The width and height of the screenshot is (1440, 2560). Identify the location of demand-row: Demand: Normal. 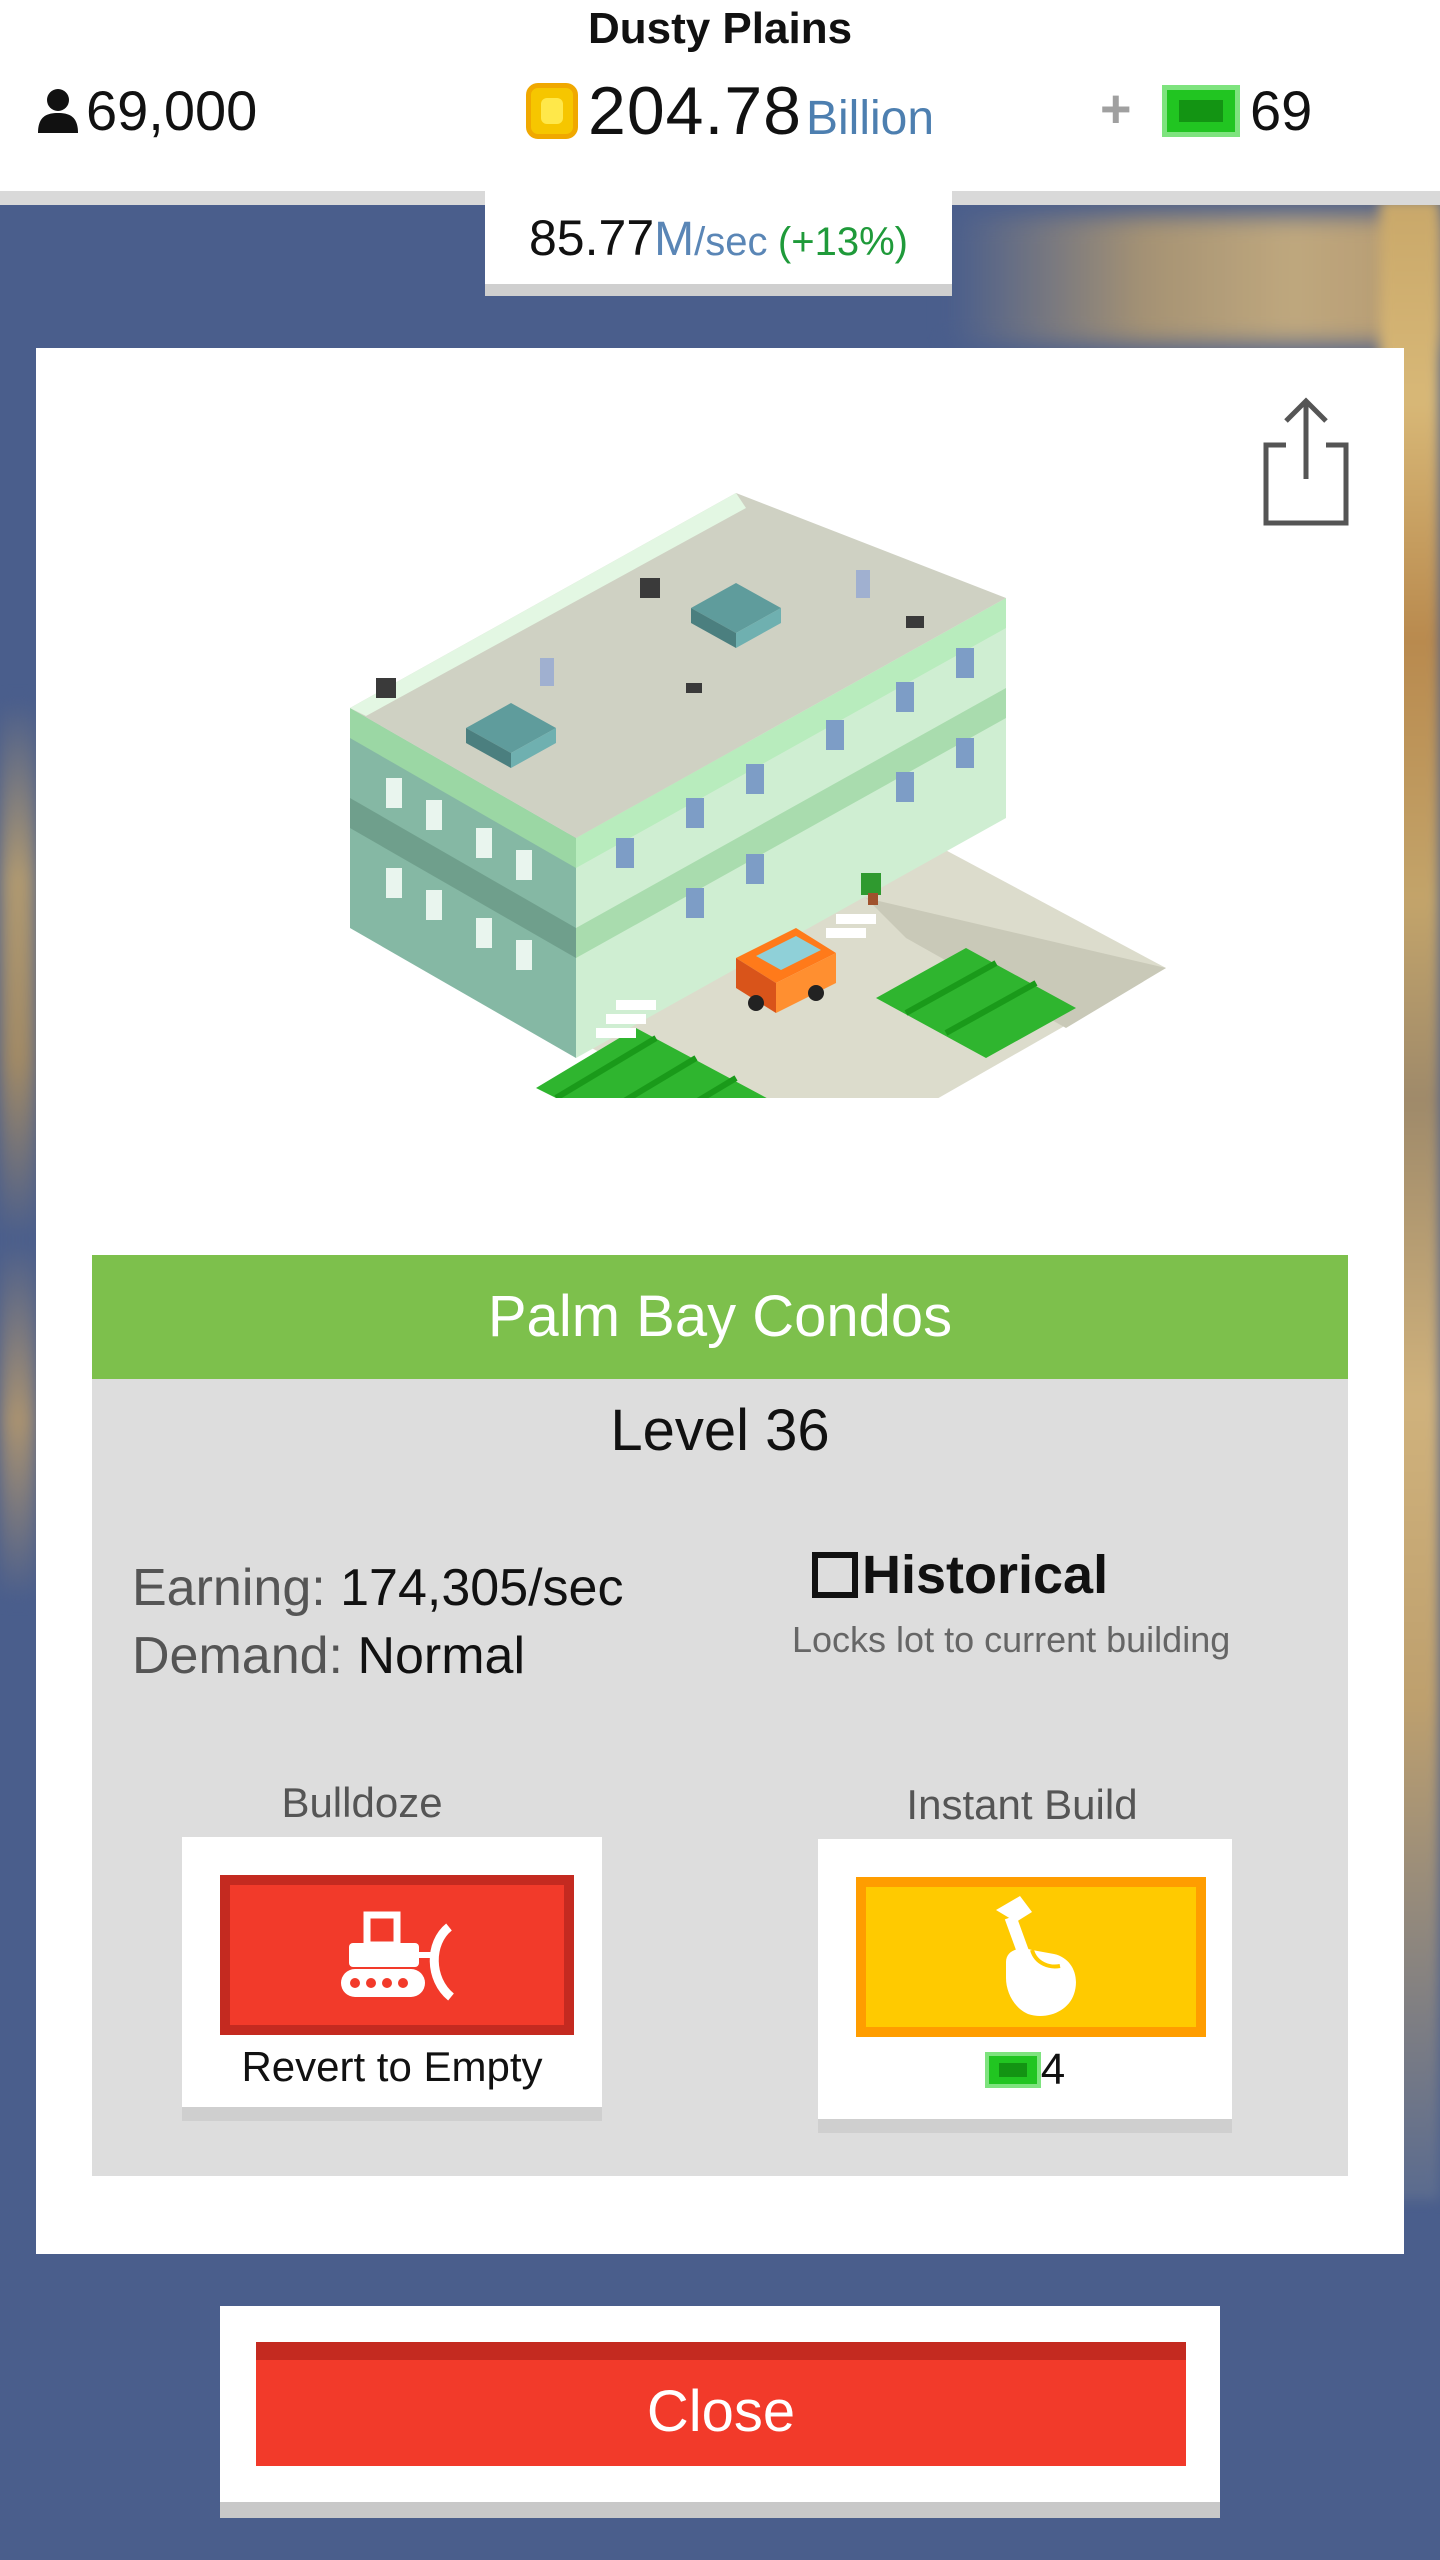
(377, 1656).